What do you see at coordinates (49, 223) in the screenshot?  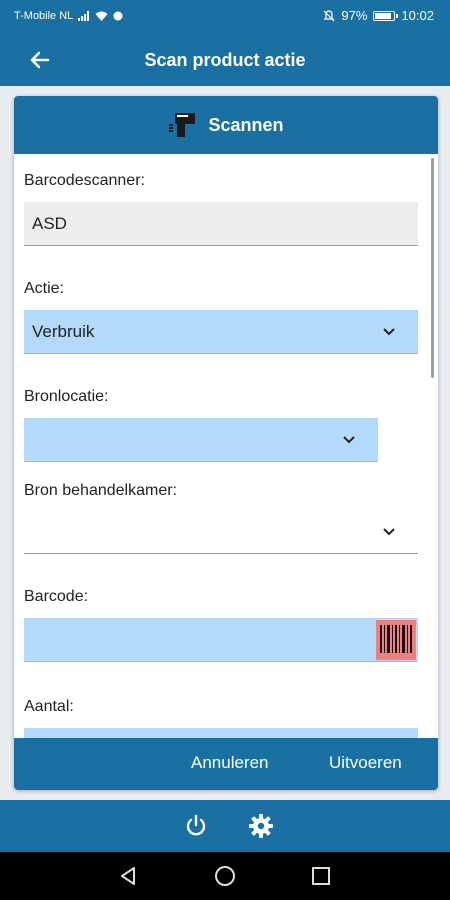 I see `scanner-value: ASD` at bounding box center [49, 223].